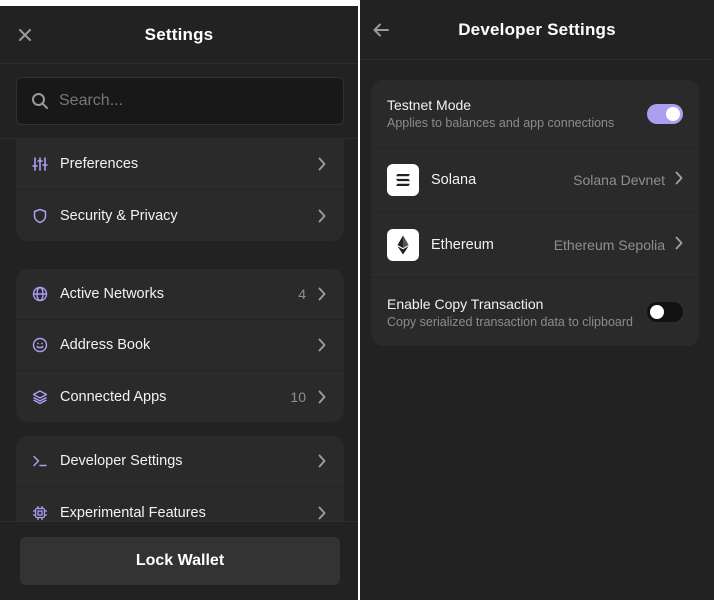 This screenshot has height=600, width=714. I want to click on terminal-icon, so click(40, 461).